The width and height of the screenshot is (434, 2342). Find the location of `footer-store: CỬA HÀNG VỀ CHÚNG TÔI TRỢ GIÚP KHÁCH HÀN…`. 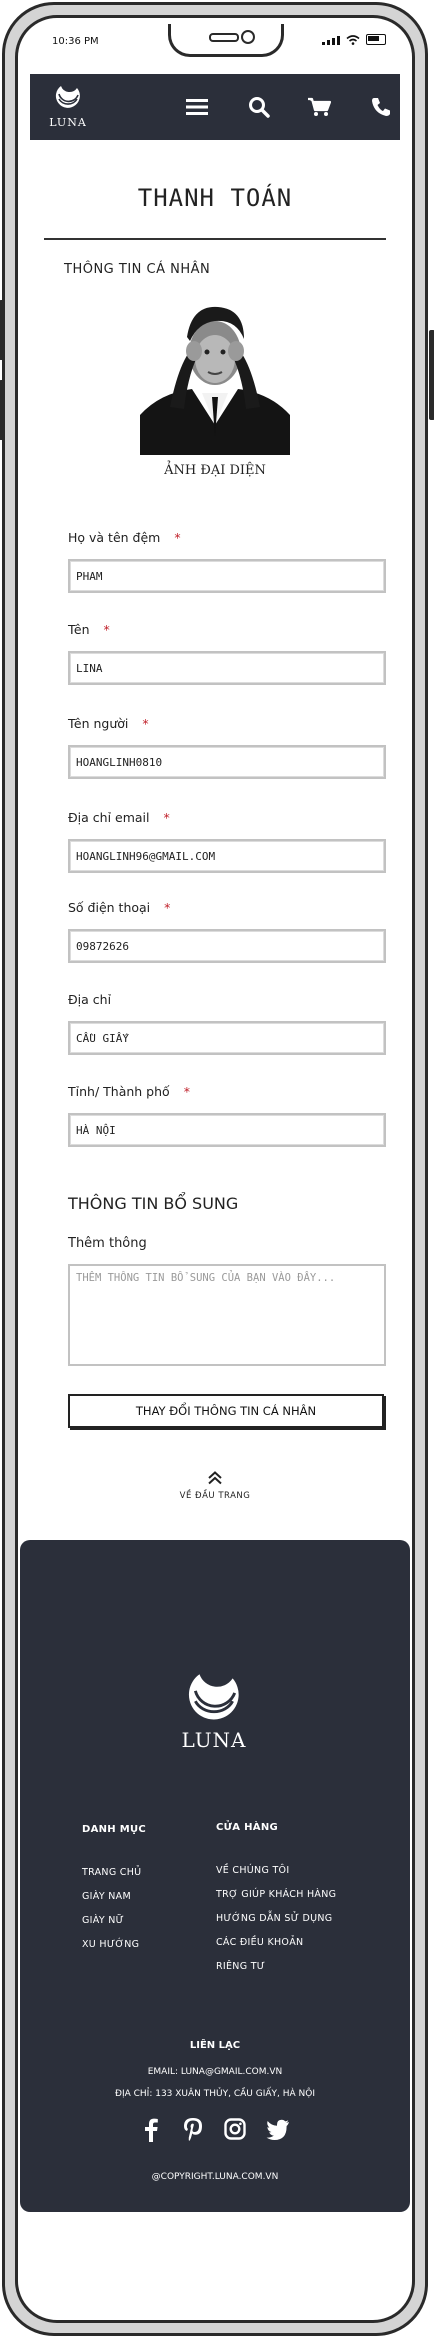

footer-store: CỬA HÀNG VỀ CHÚNG TÔI TRỢ GIÚP KHÁCH HÀN… is located at coordinates (276, 1903).